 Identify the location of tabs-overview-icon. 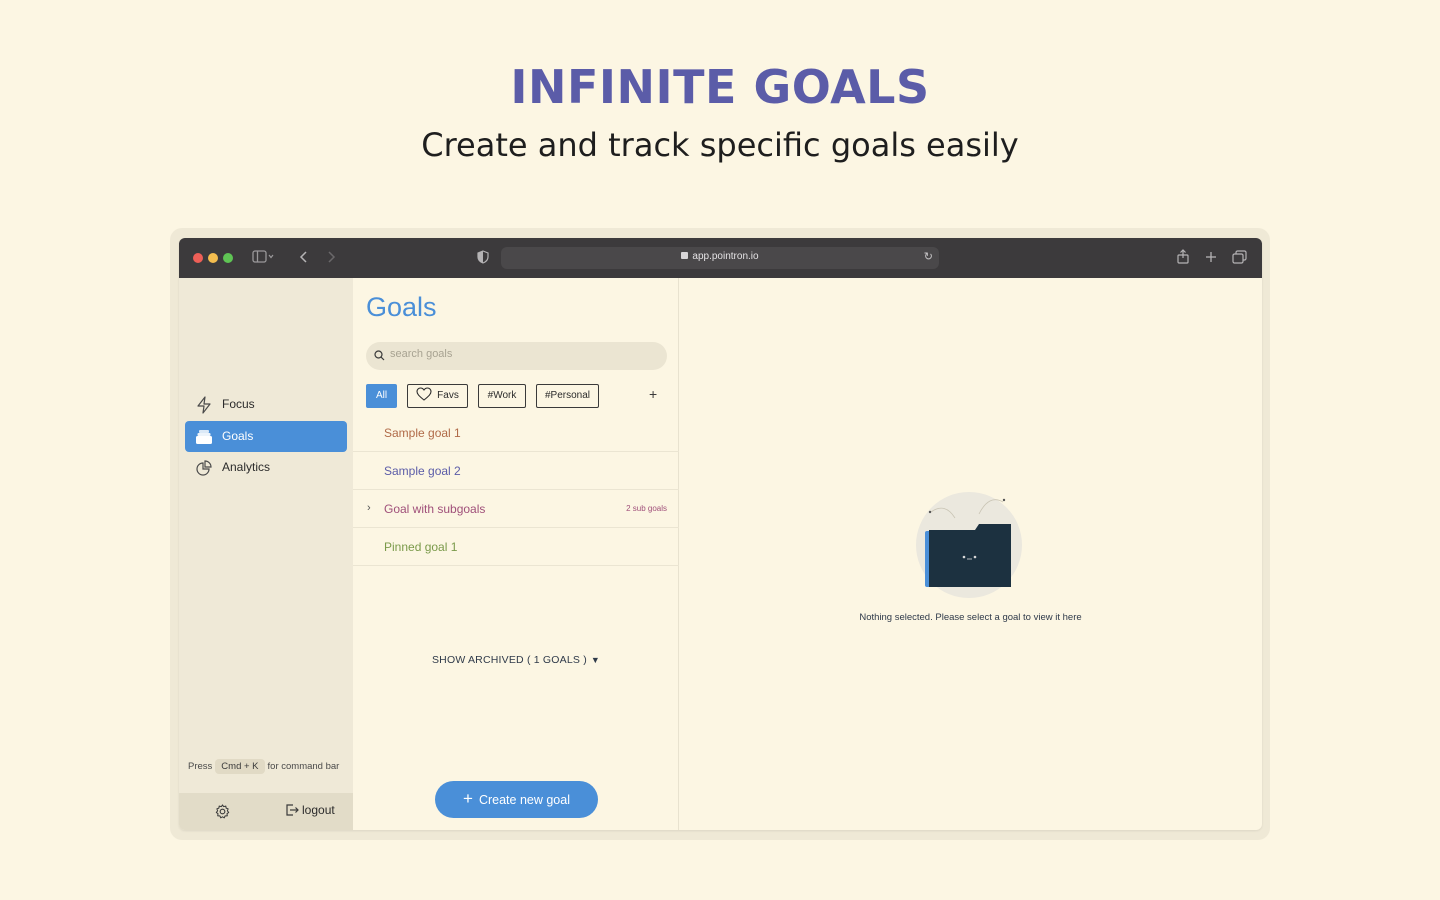
(1240, 259).